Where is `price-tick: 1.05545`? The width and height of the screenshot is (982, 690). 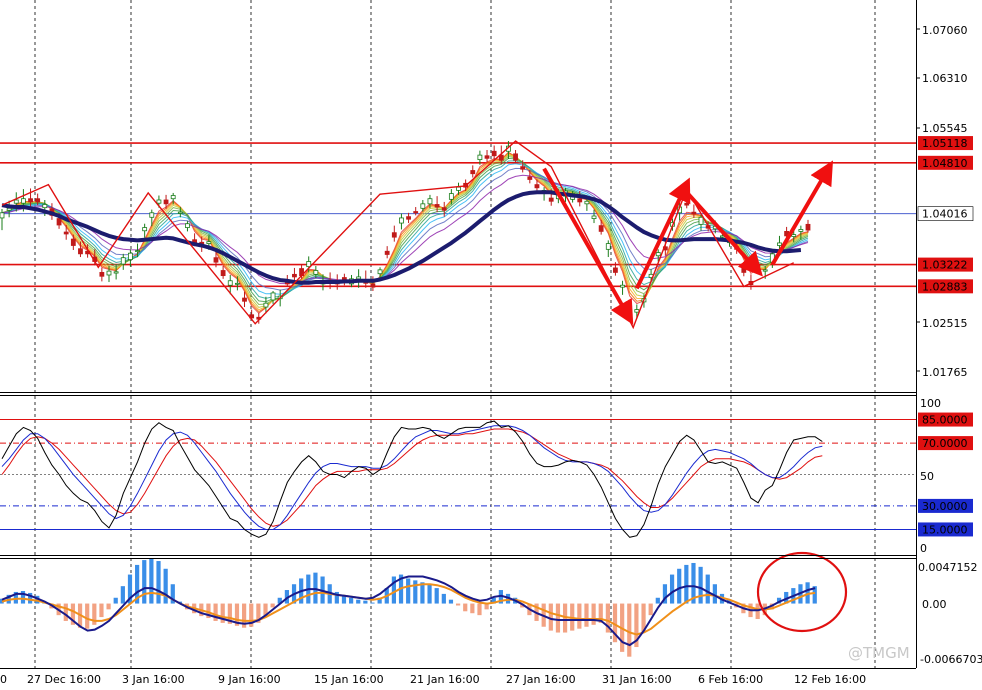 price-tick: 1.05545 is located at coordinates (945, 128).